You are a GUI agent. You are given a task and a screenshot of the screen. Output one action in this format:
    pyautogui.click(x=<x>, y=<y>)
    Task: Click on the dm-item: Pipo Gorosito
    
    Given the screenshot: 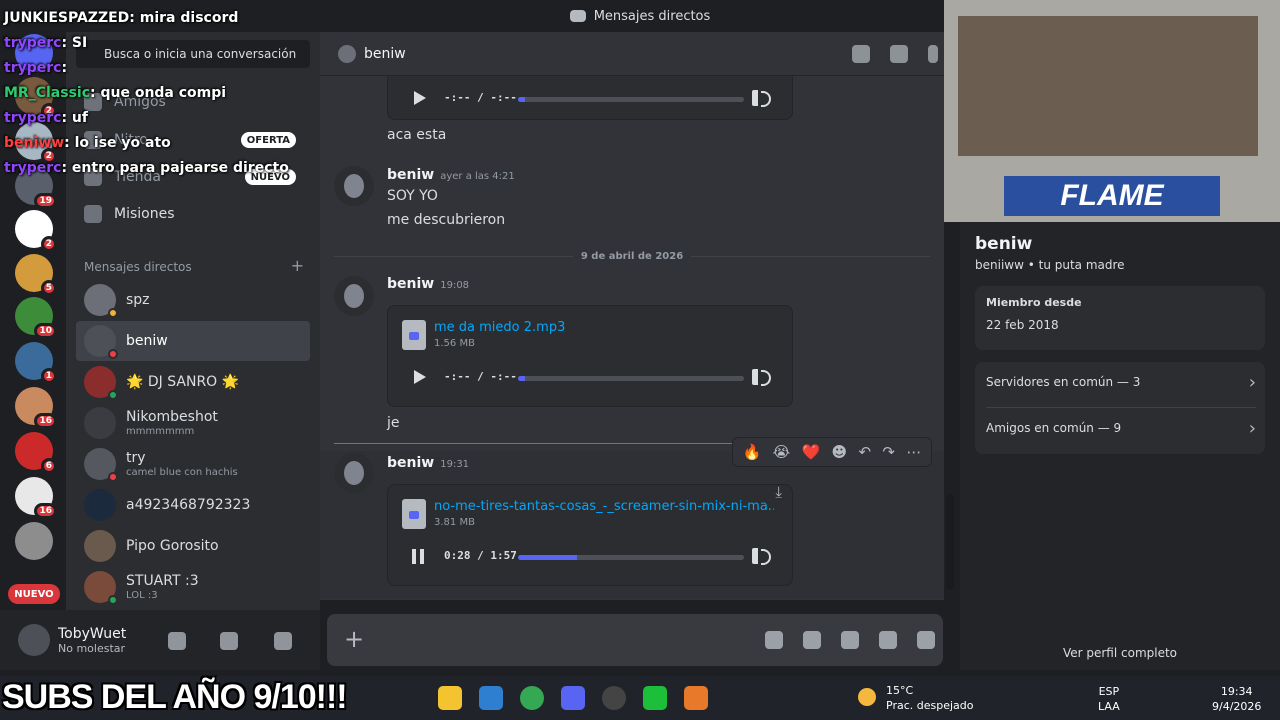 What is the action you would take?
    pyautogui.click(x=193, y=546)
    